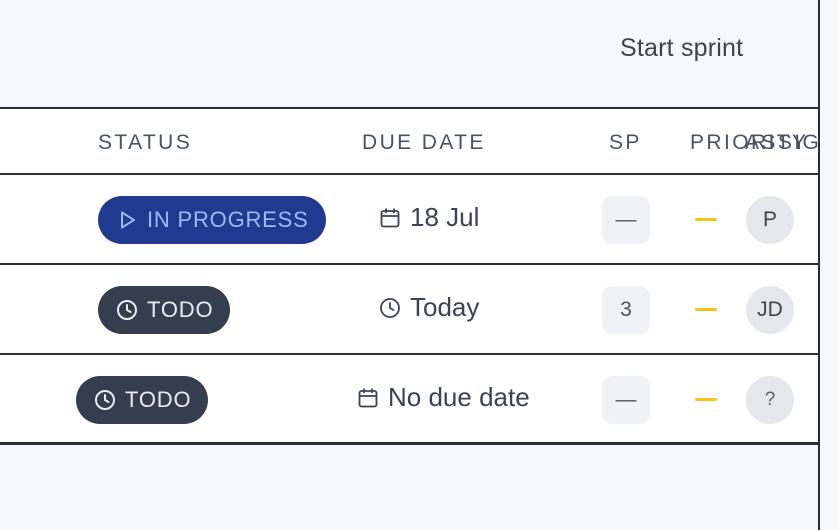 The width and height of the screenshot is (838, 530). What do you see at coordinates (424, 143) in the screenshot?
I see `column-header-due-date: DUE DATE` at bounding box center [424, 143].